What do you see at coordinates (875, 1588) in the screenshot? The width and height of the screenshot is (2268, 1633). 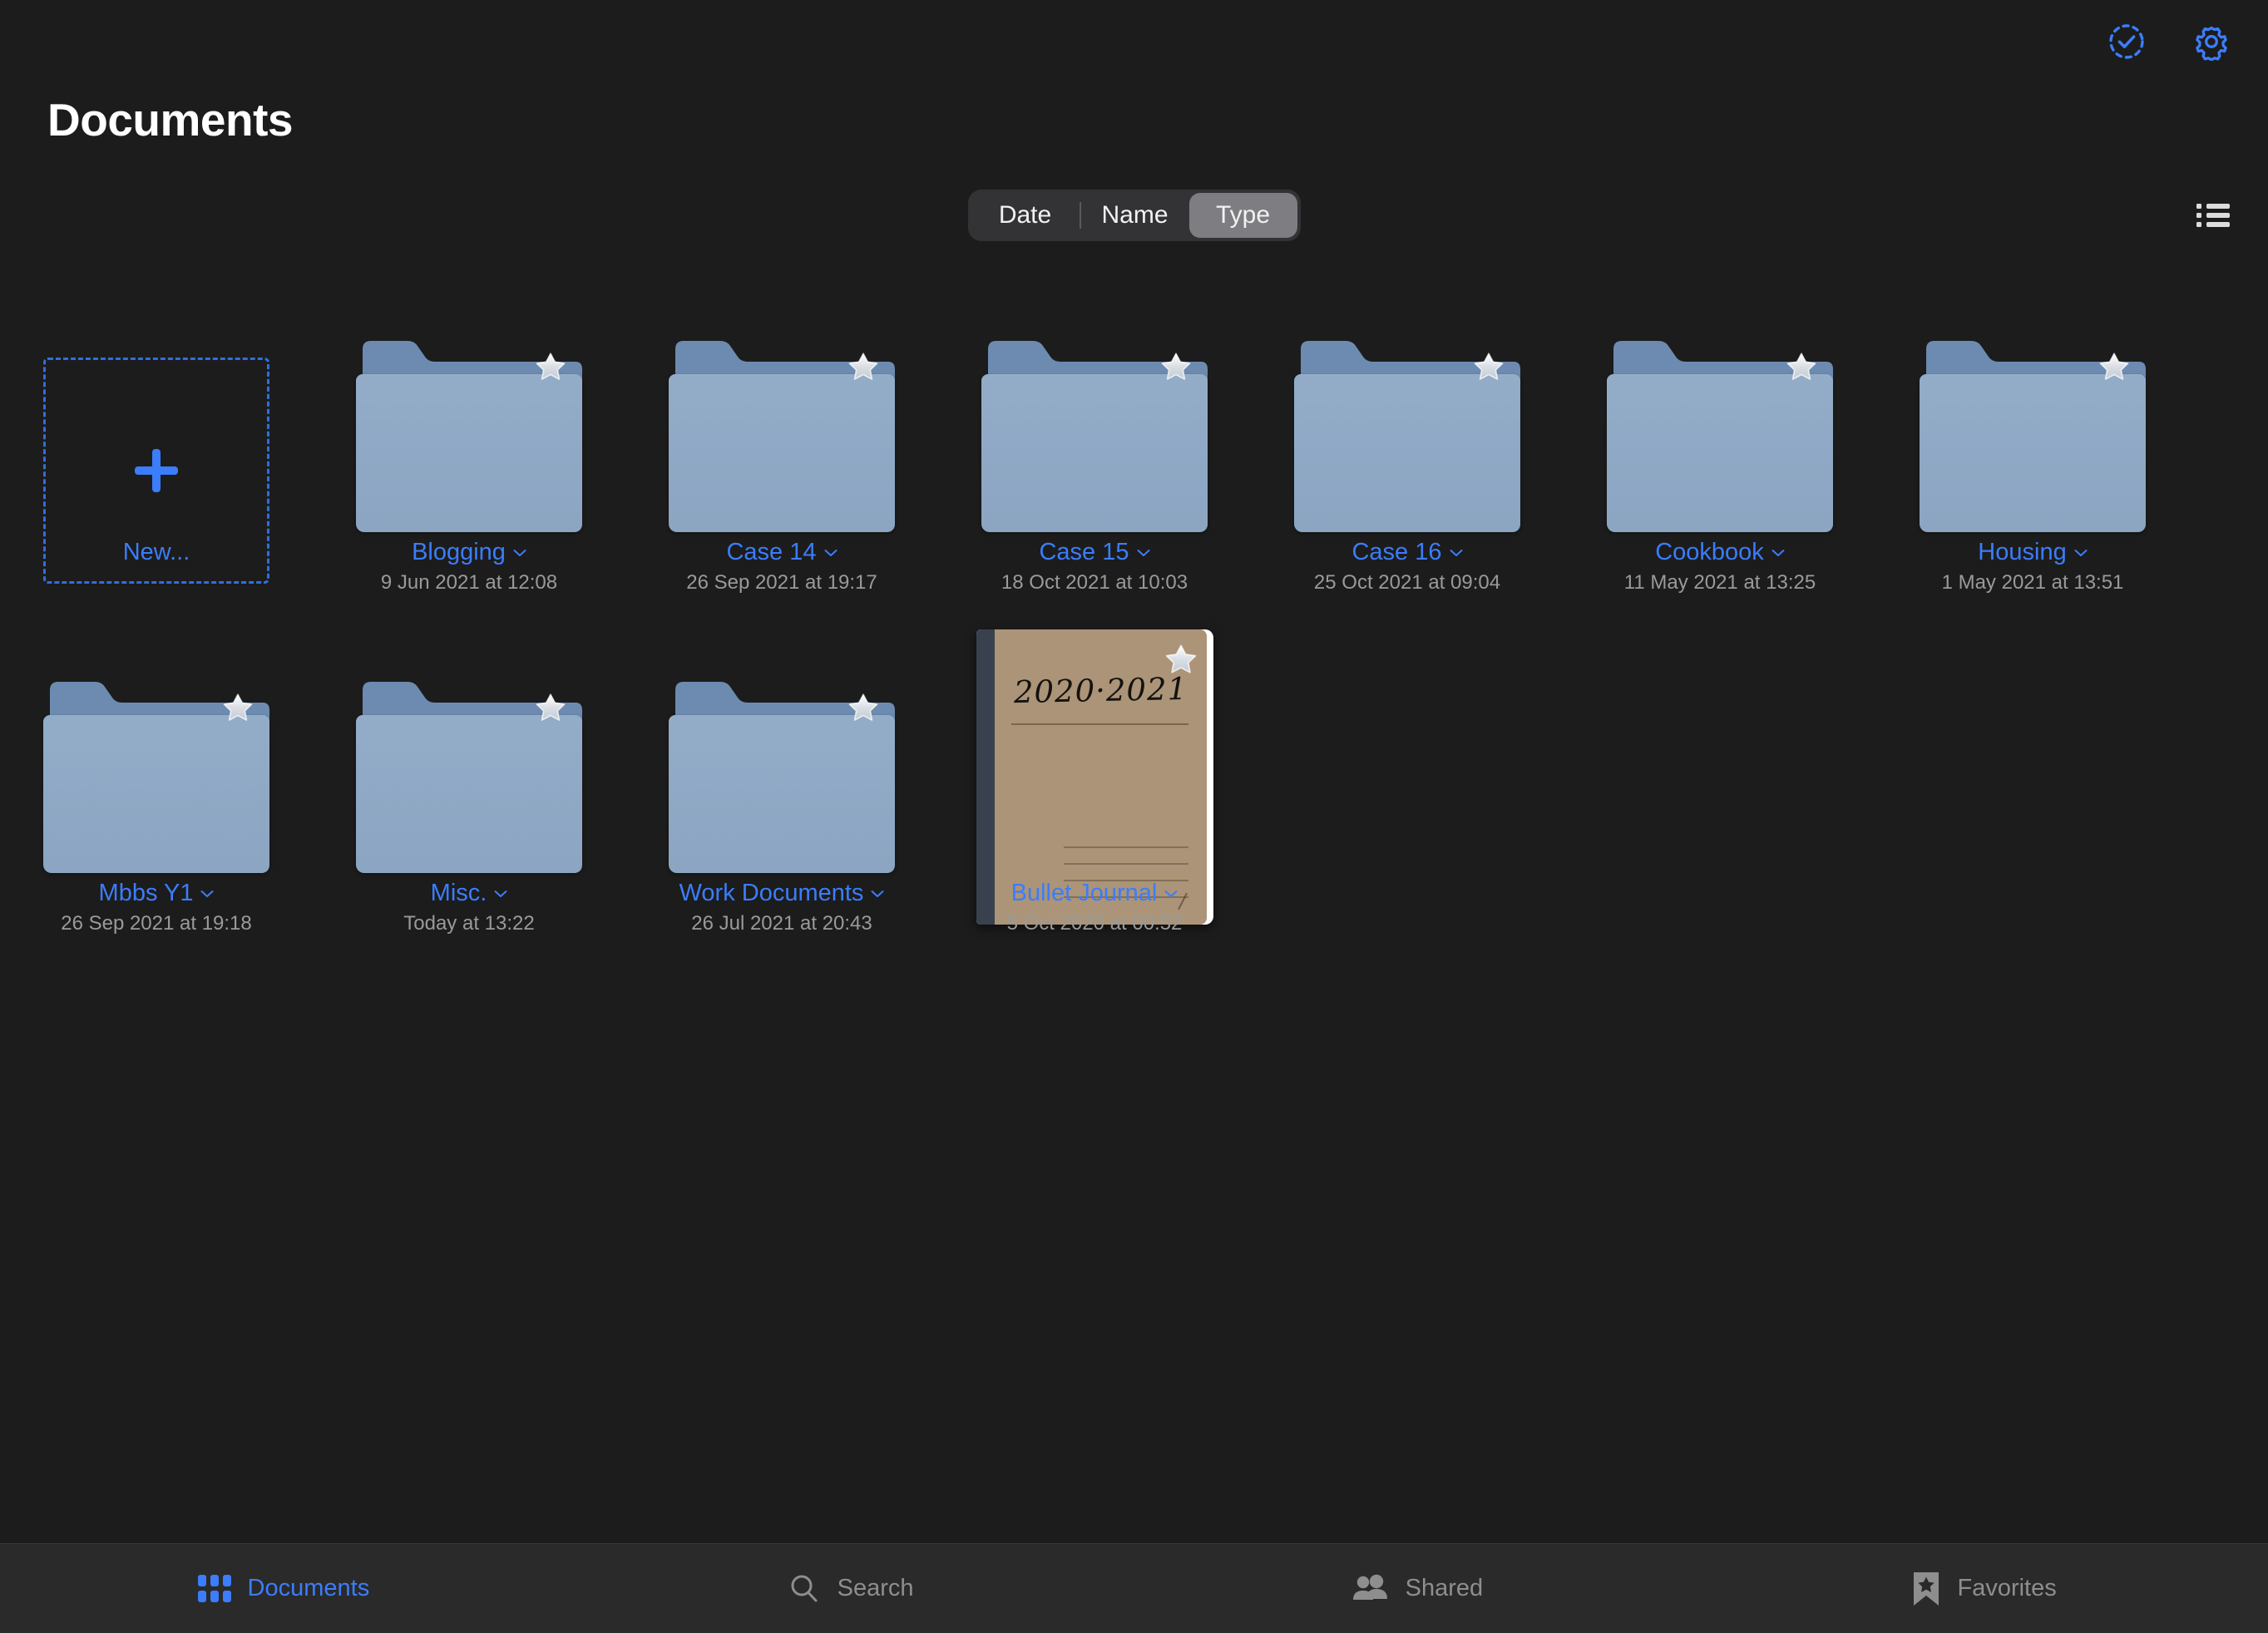 I see `tab-search-label: Search` at bounding box center [875, 1588].